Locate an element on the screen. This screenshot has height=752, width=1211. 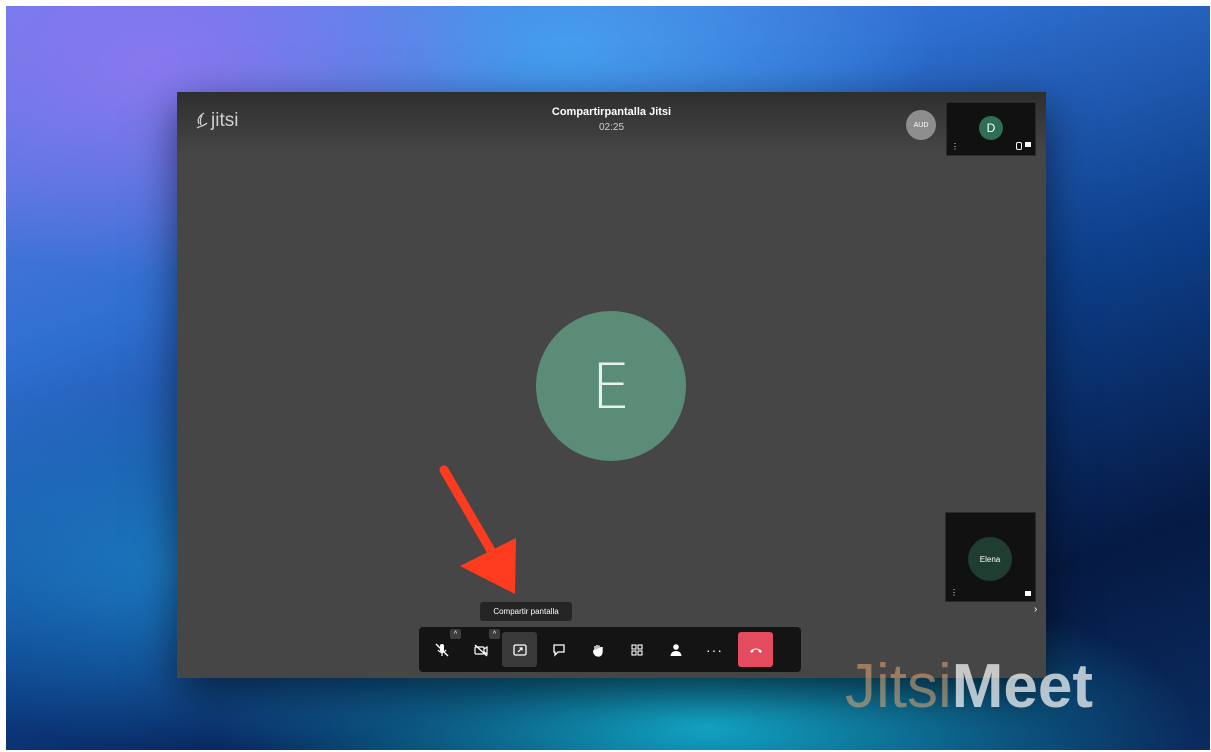
watermark-meet: Meet is located at coordinates (1022, 686).